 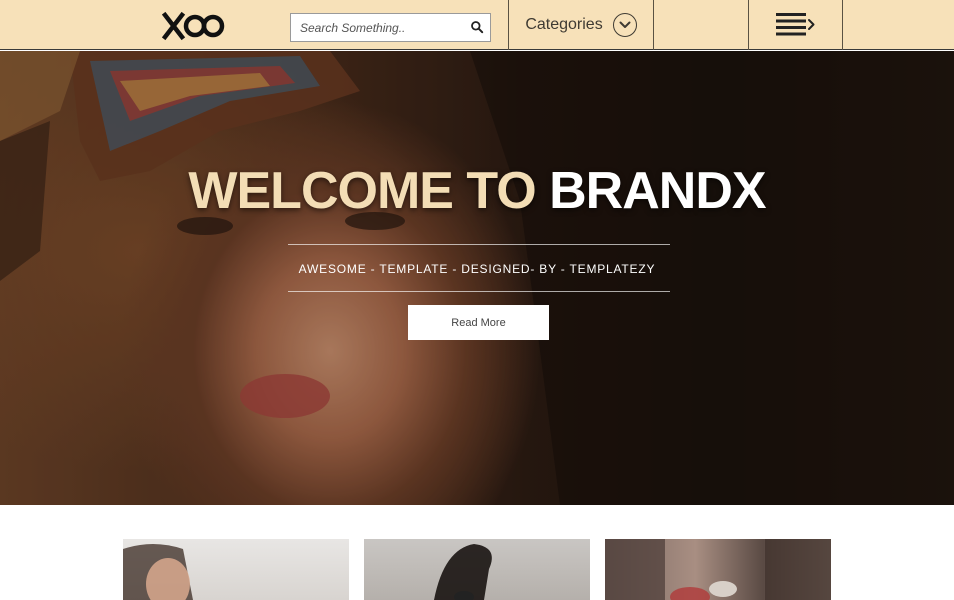 What do you see at coordinates (478, 322) in the screenshot?
I see `read-more-button: Read More` at bounding box center [478, 322].